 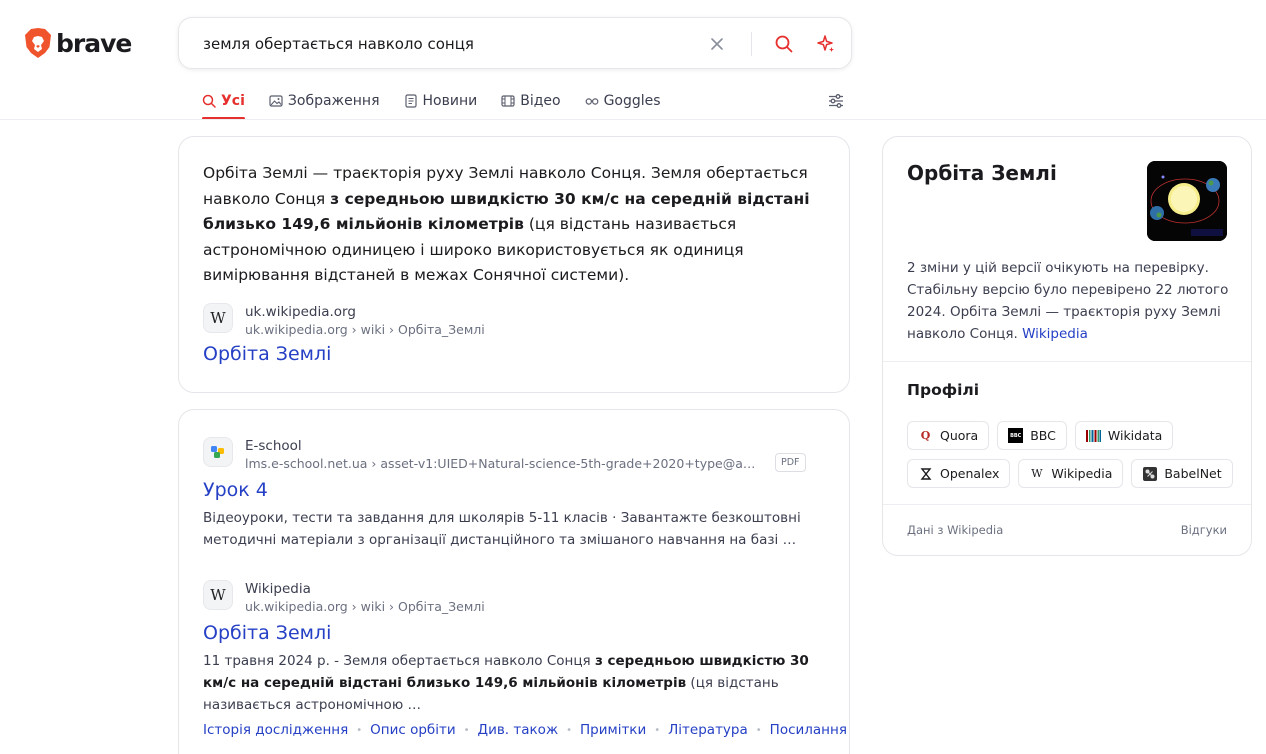 What do you see at coordinates (1204, 530) in the screenshot?
I see `kp-feedback-link: Відгуки` at bounding box center [1204, 530].